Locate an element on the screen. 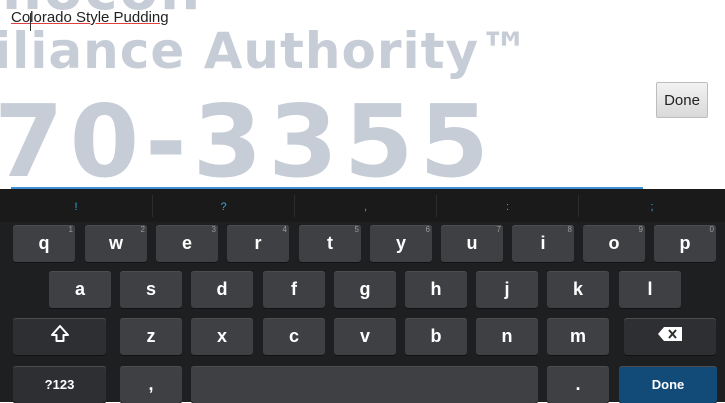  shift-key is located at coordinates (59, 336).